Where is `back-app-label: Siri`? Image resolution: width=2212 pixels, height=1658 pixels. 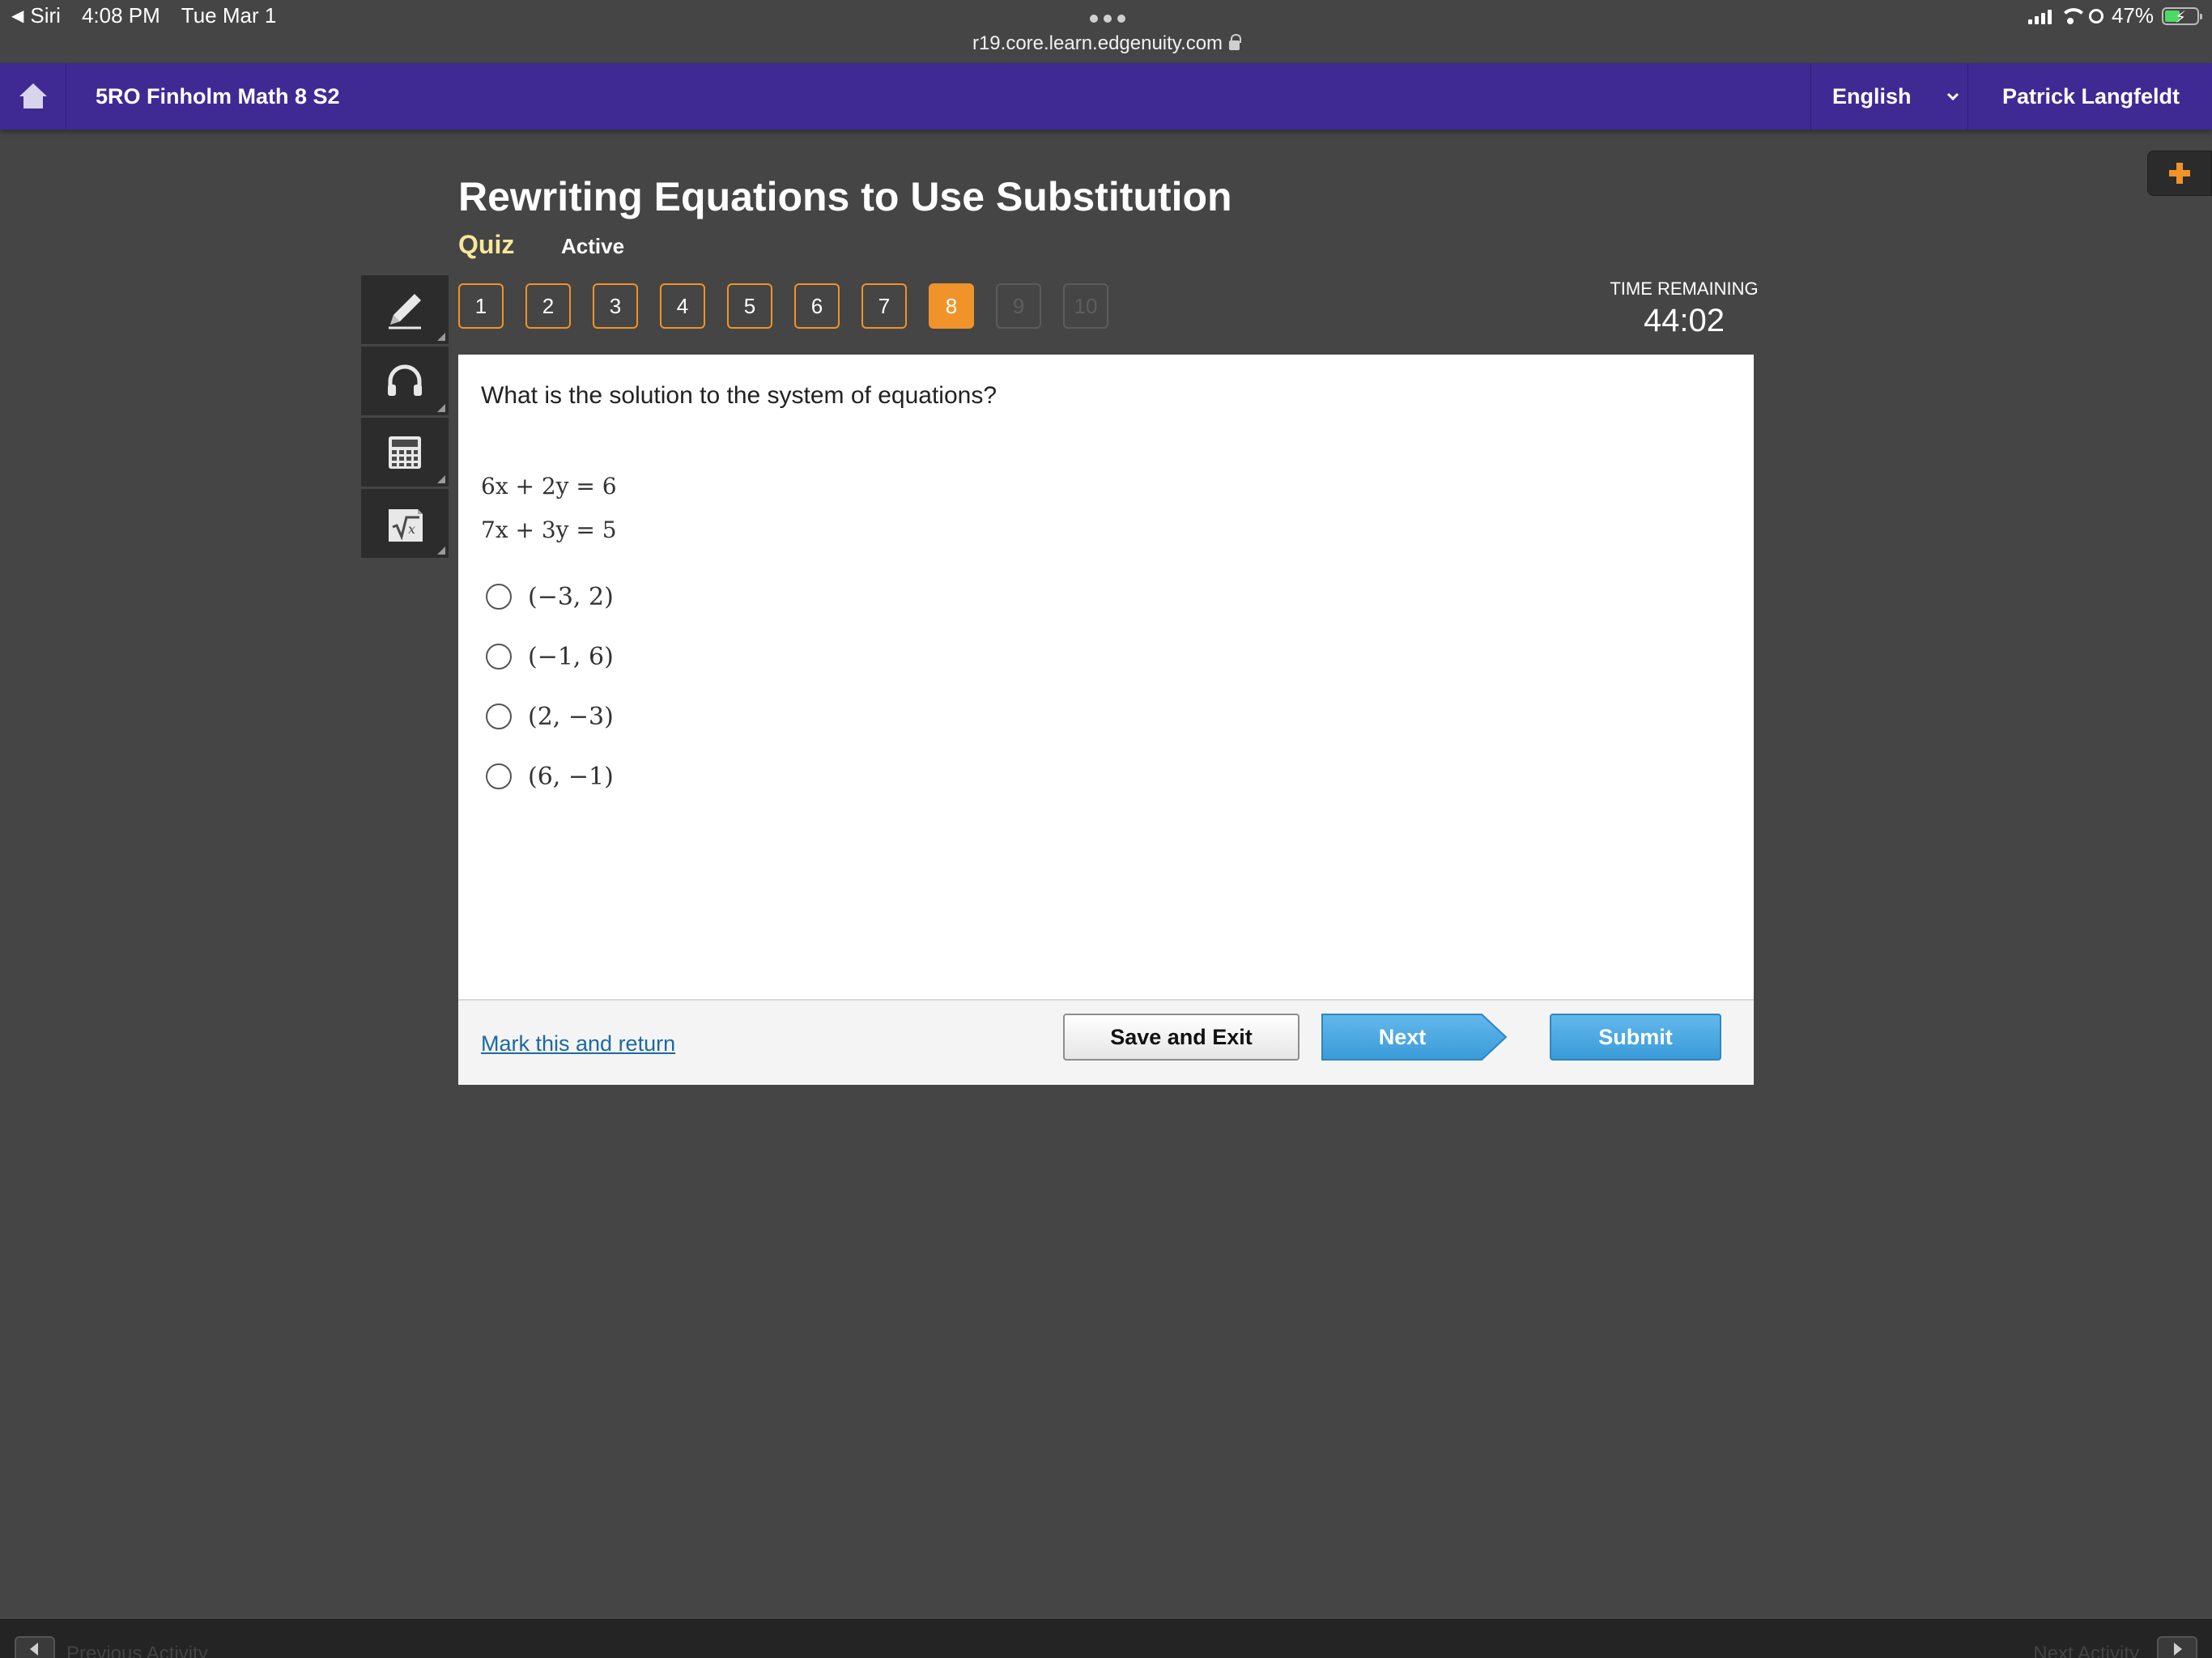
back-app-label: Siri is located at coordinates (46, 15).